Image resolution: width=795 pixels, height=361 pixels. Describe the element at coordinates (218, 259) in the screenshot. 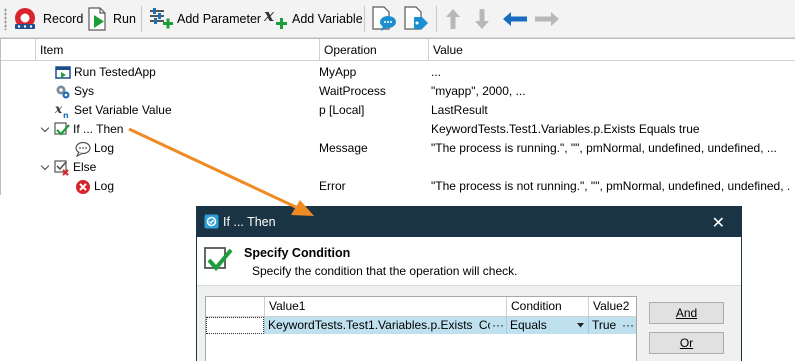

I see `specify-condition-icon` at that location.